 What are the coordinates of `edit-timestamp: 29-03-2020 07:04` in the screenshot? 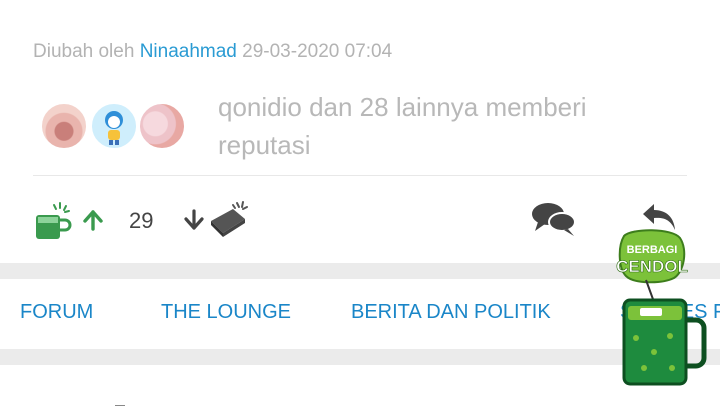 It's located at (317, 51).